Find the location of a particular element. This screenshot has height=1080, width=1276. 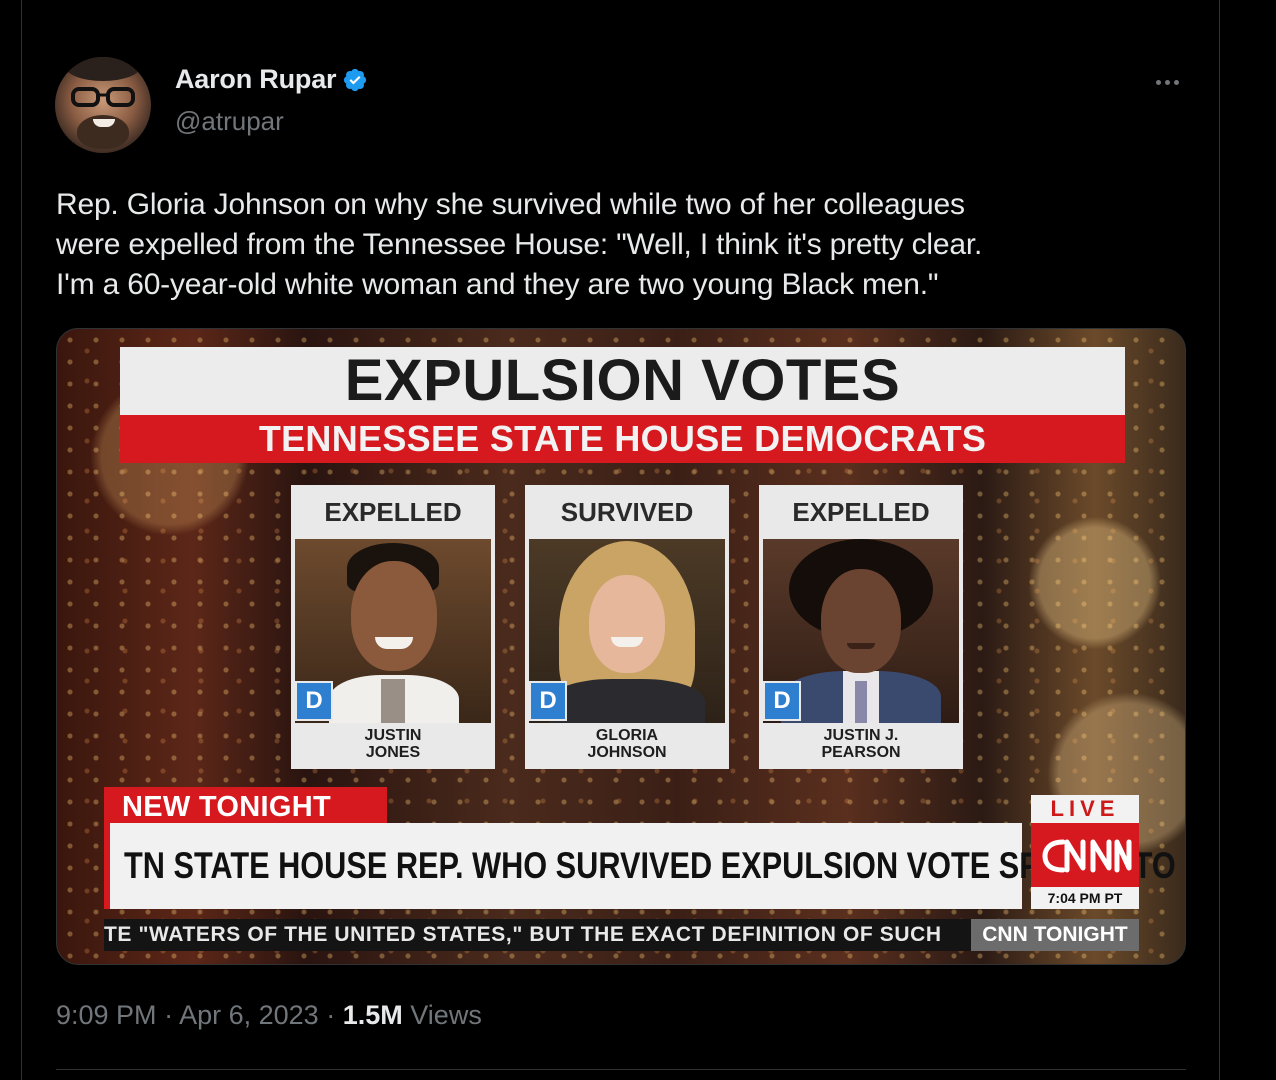

lawmaker-name-line: GLORIA is located at coordinates (627, 735).